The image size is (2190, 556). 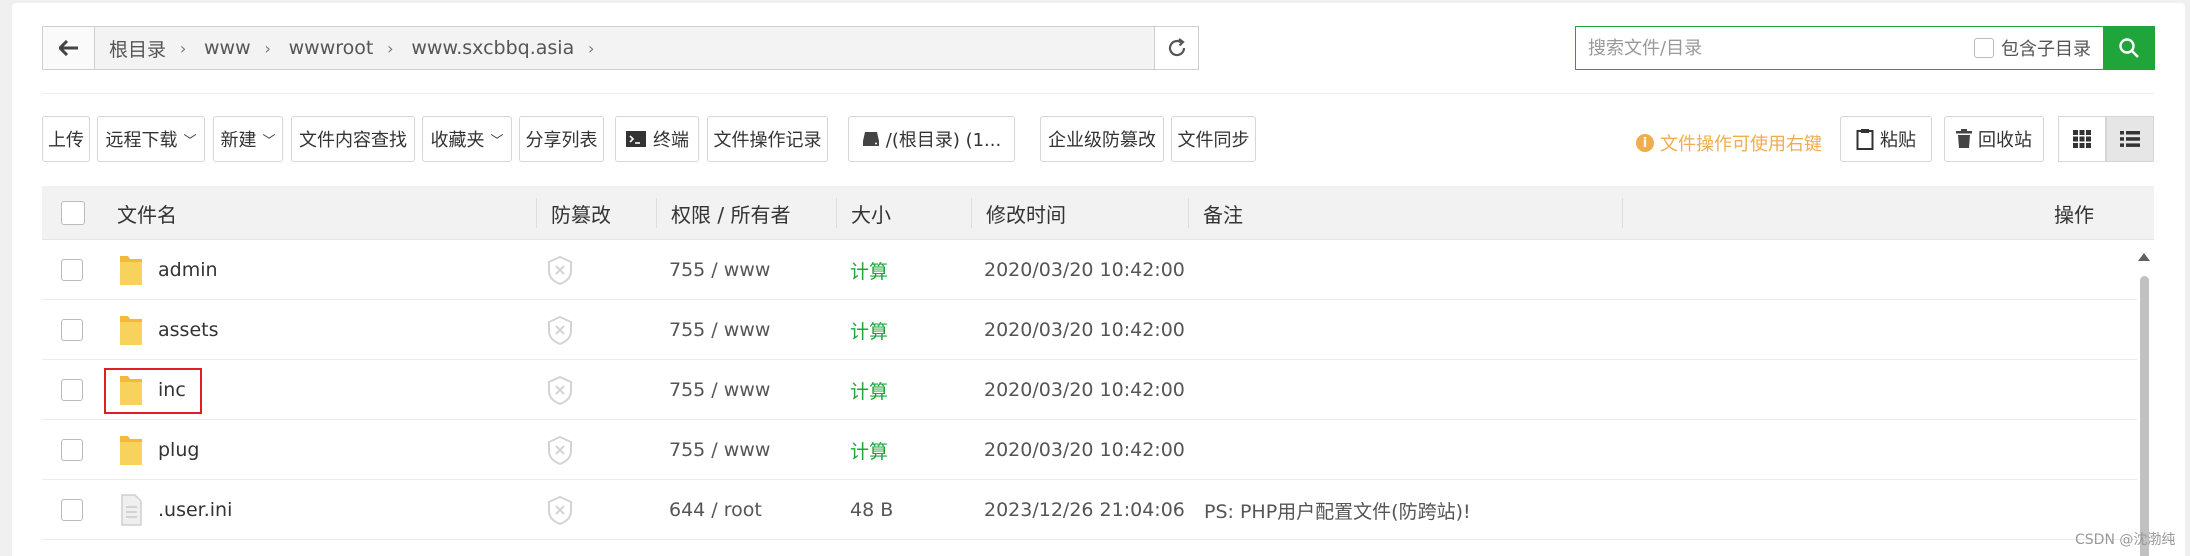 I want to click on file-name-cell: admin, so click(x=168, y=270).